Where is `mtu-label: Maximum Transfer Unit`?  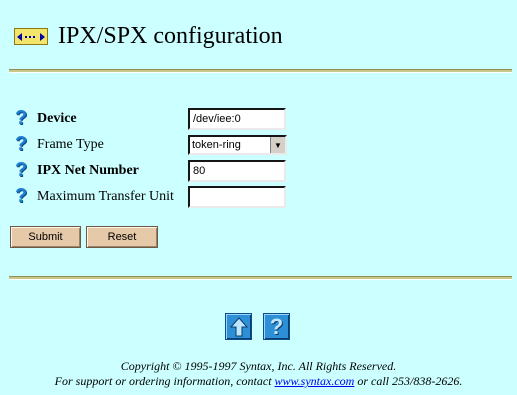 mtu-label: Maximum Transfer Unit is located at coordinates (105, 196).